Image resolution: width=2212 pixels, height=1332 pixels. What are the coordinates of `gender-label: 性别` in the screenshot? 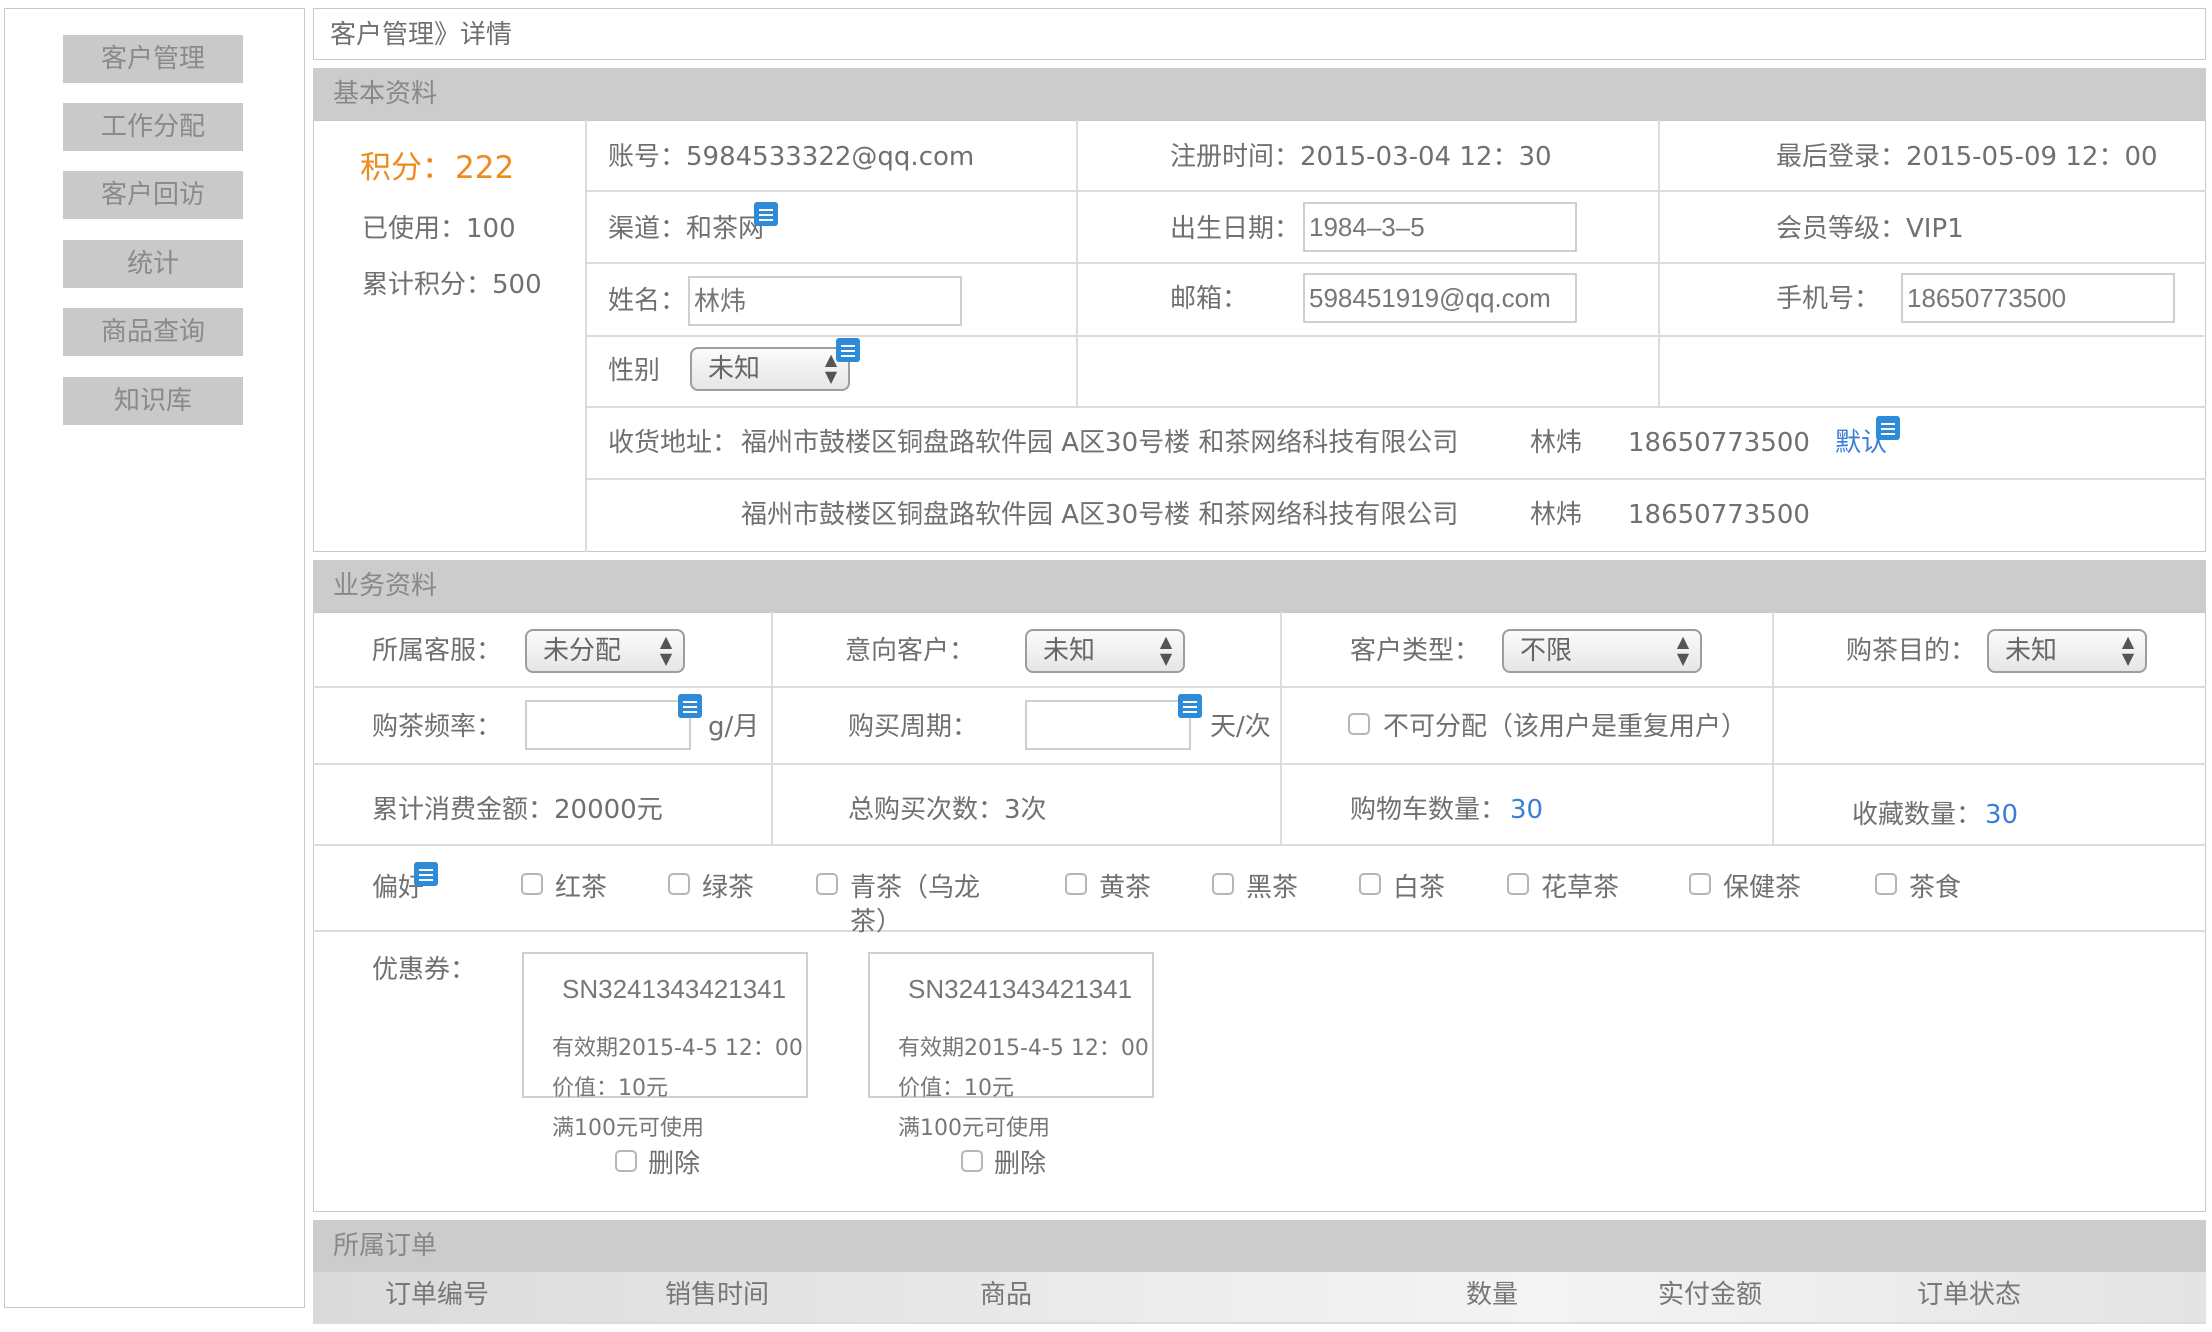 It's located at (634, 371).